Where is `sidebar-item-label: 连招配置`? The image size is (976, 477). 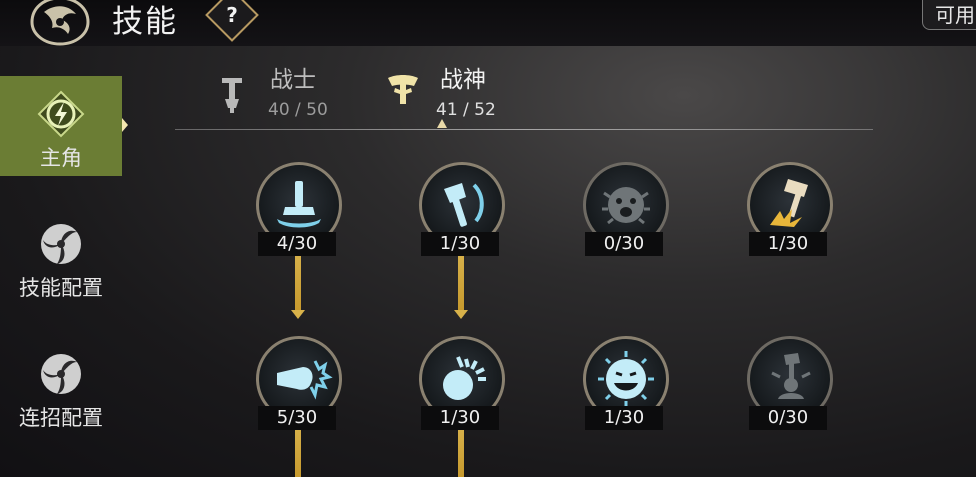 sidebar-item-label: 连招配置 is located at coordinates (61, 418).